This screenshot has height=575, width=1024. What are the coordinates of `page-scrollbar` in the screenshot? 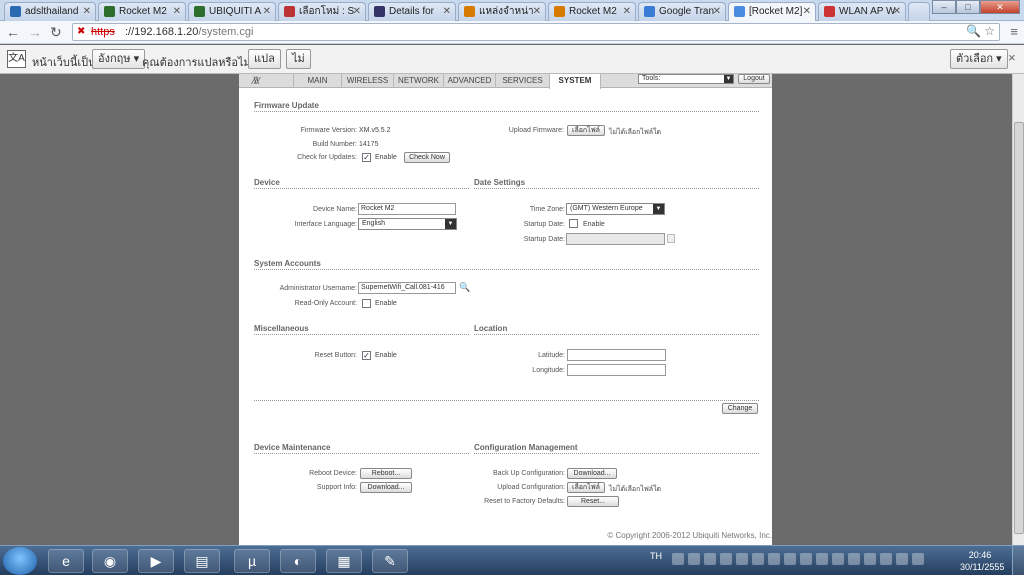 It's located at (1018, 309).